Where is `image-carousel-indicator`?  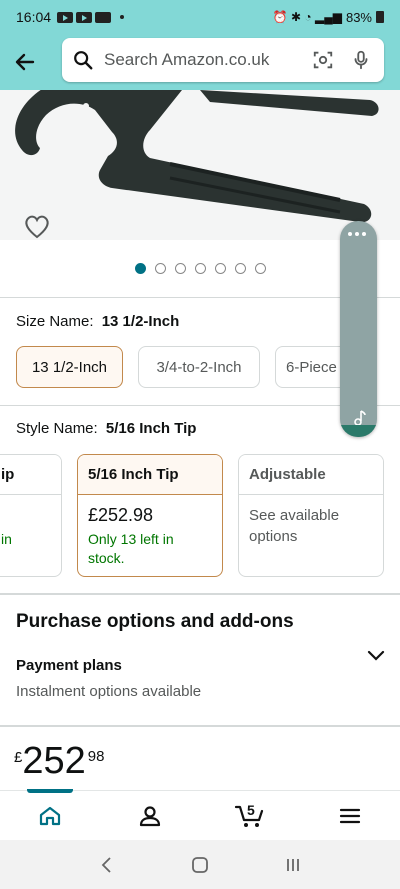
image-carousel-indicator is located at coordinates (200, 268).